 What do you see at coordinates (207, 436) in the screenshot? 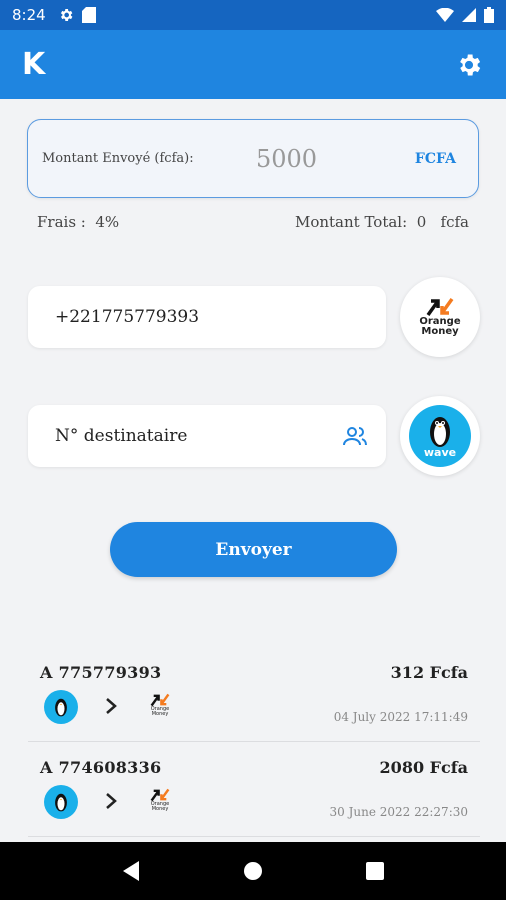
I see `recipient-field: N° destinataire` at bounding box center [207, 436].